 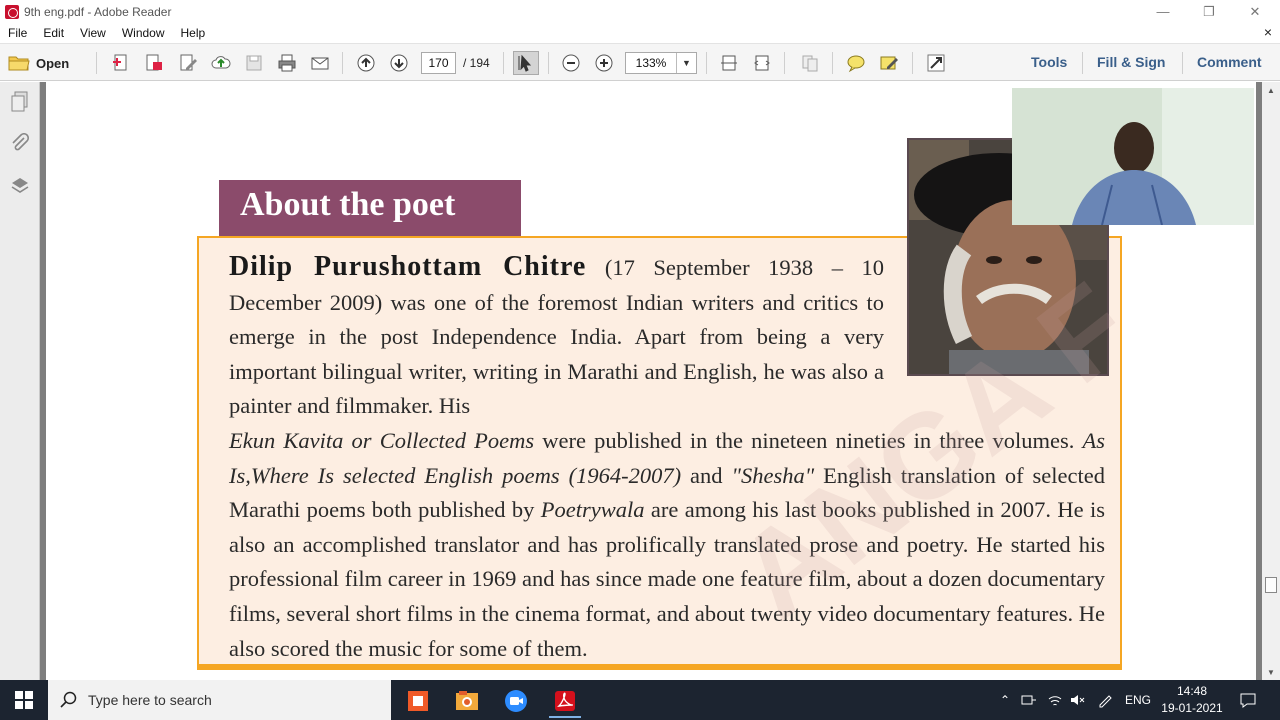 I want to click on zoom-app-icon, so click(x=516, y=701).